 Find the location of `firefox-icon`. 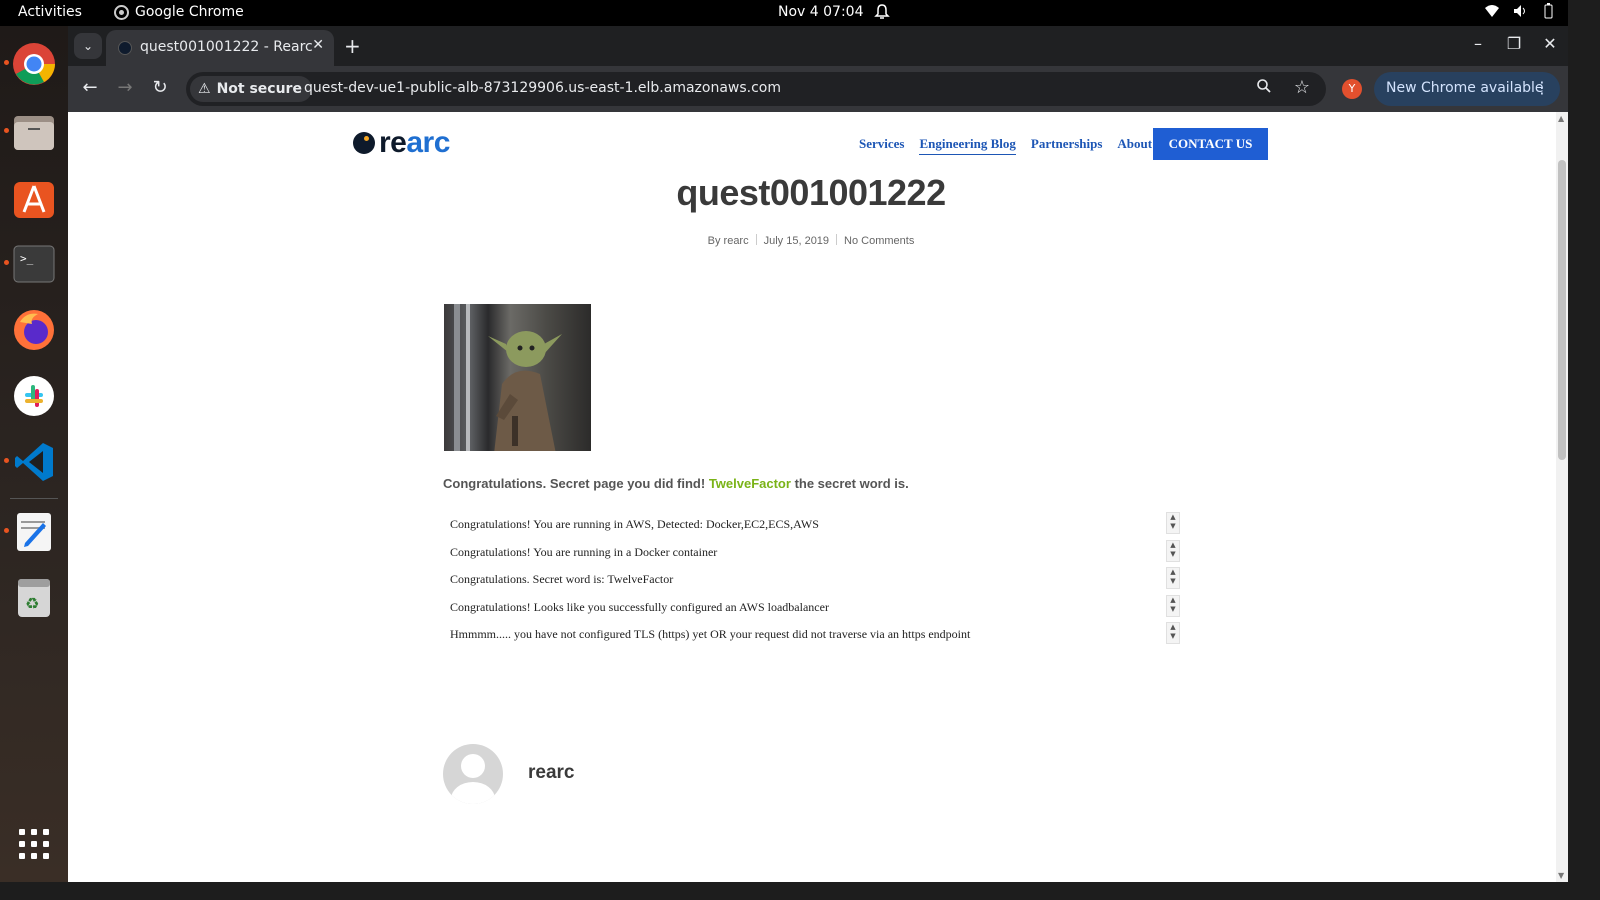

firefox-icon is located at coordinates (34, 330).